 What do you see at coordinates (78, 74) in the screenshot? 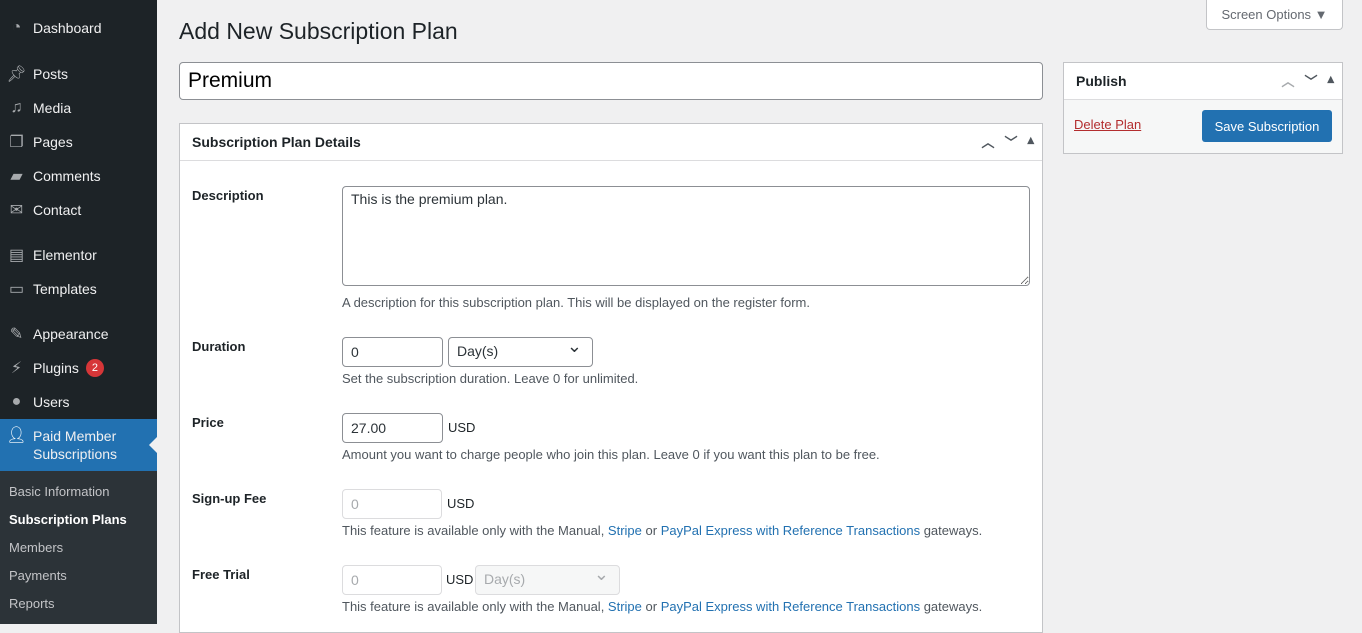
I see `menu-posts: 📌︎ Posts` at bounding box center [78, 74].